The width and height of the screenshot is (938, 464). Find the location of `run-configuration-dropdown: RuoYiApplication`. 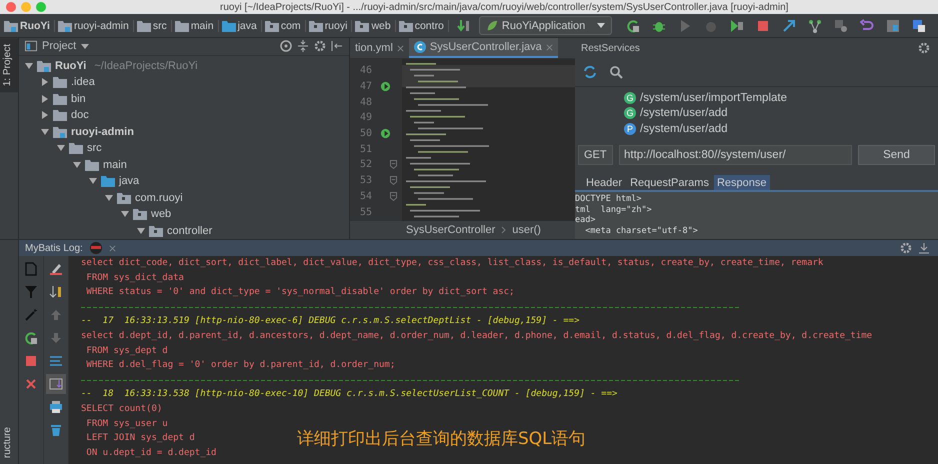

run-configuration-dropdown: RuoYiApplication is located at coordinates (545, 25).